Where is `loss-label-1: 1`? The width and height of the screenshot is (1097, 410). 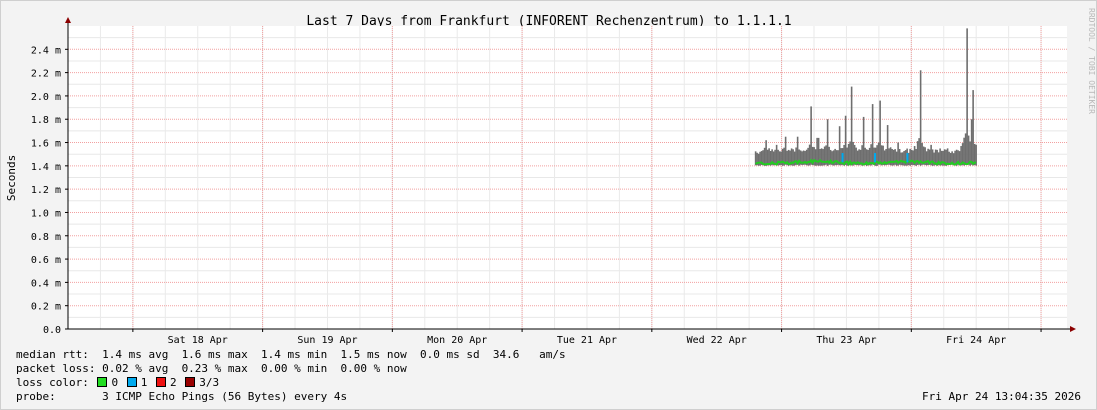
loss-label-1: 1 is located at coordinates (144, 382).